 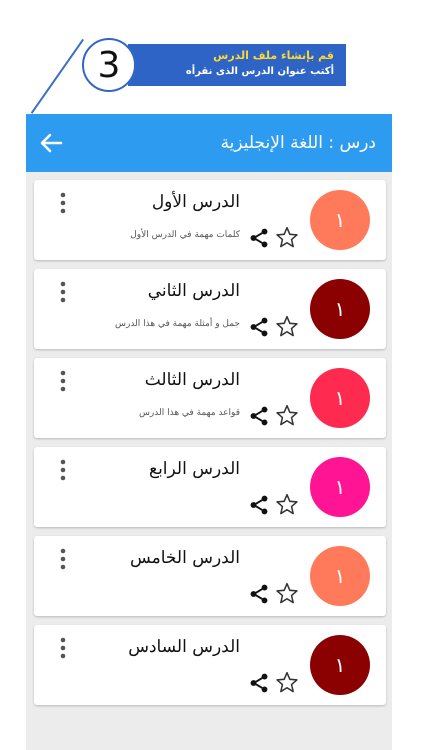 I want to click on lesson-subtitle: كلمات مهمة في الدرس الأول, so click(x=185, y=235).